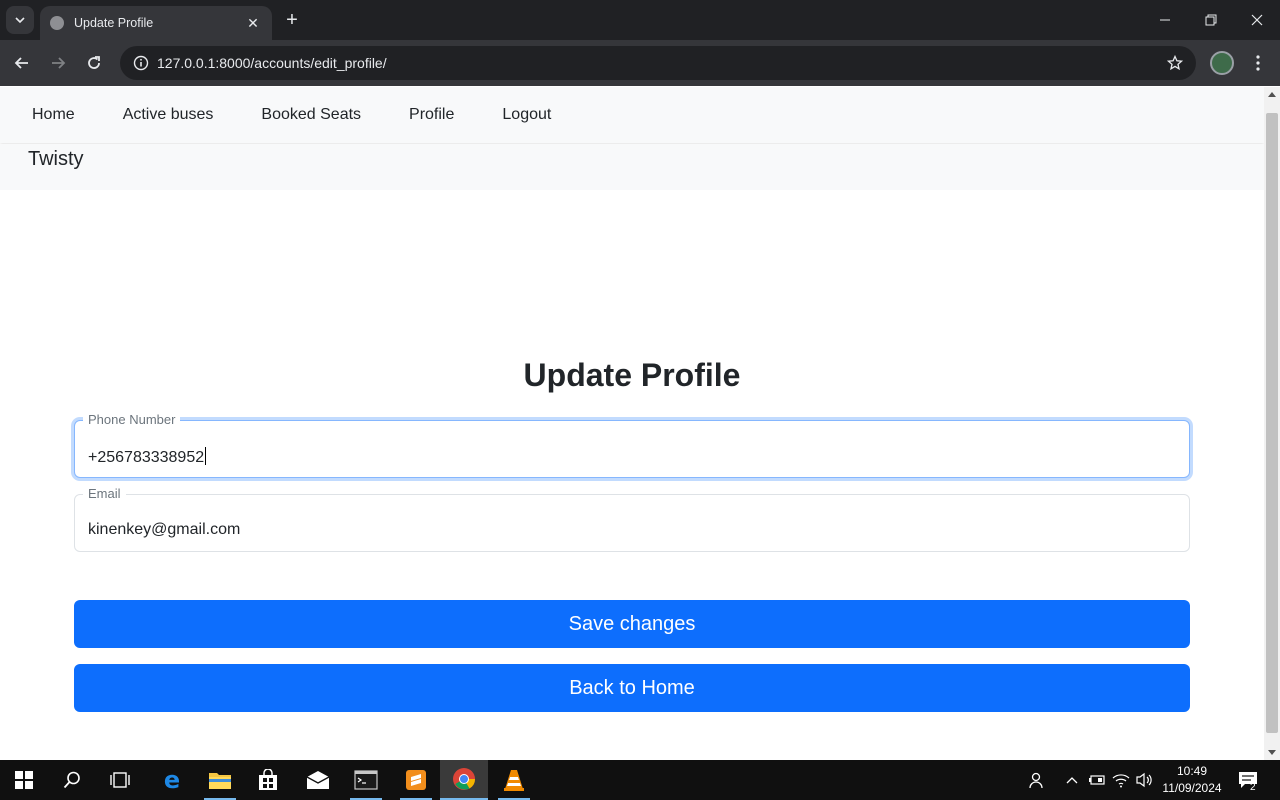  I want to click on phone-number-field: Phone Number +256783338952, so click(632, 445).